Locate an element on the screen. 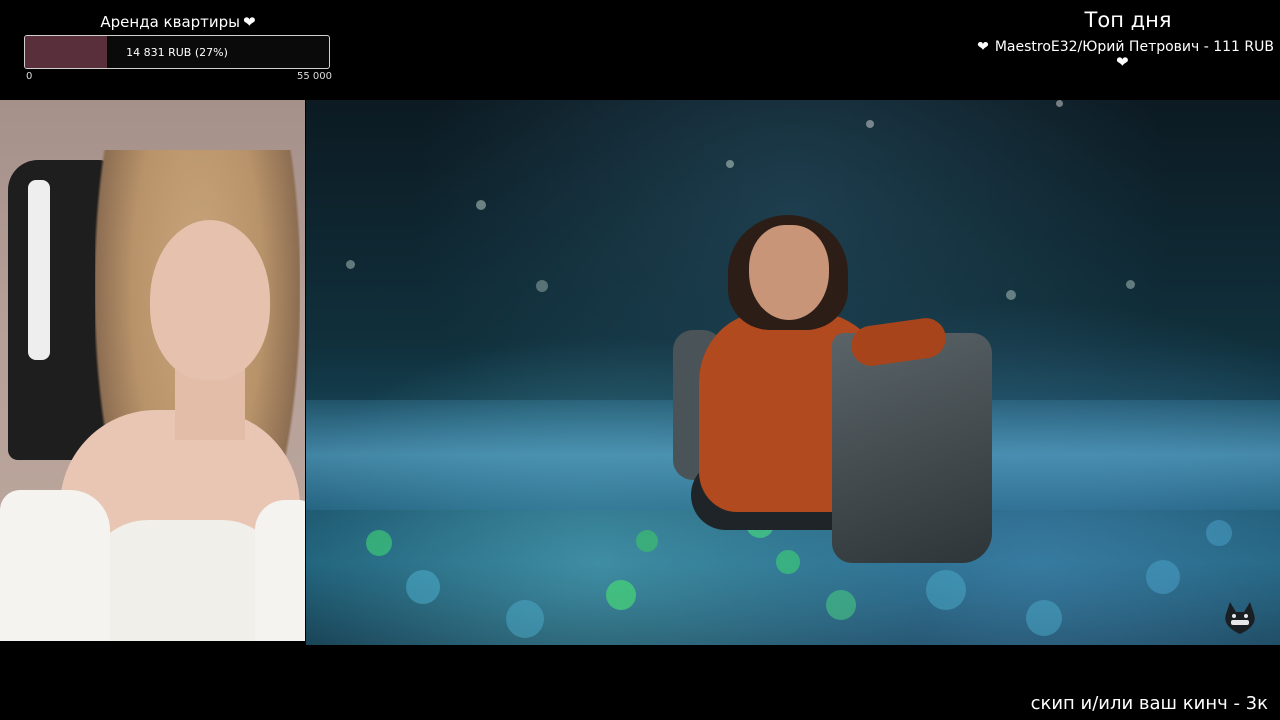  goal-amount: 14 831 RUB (27%) is located at coordinates (177, 52).